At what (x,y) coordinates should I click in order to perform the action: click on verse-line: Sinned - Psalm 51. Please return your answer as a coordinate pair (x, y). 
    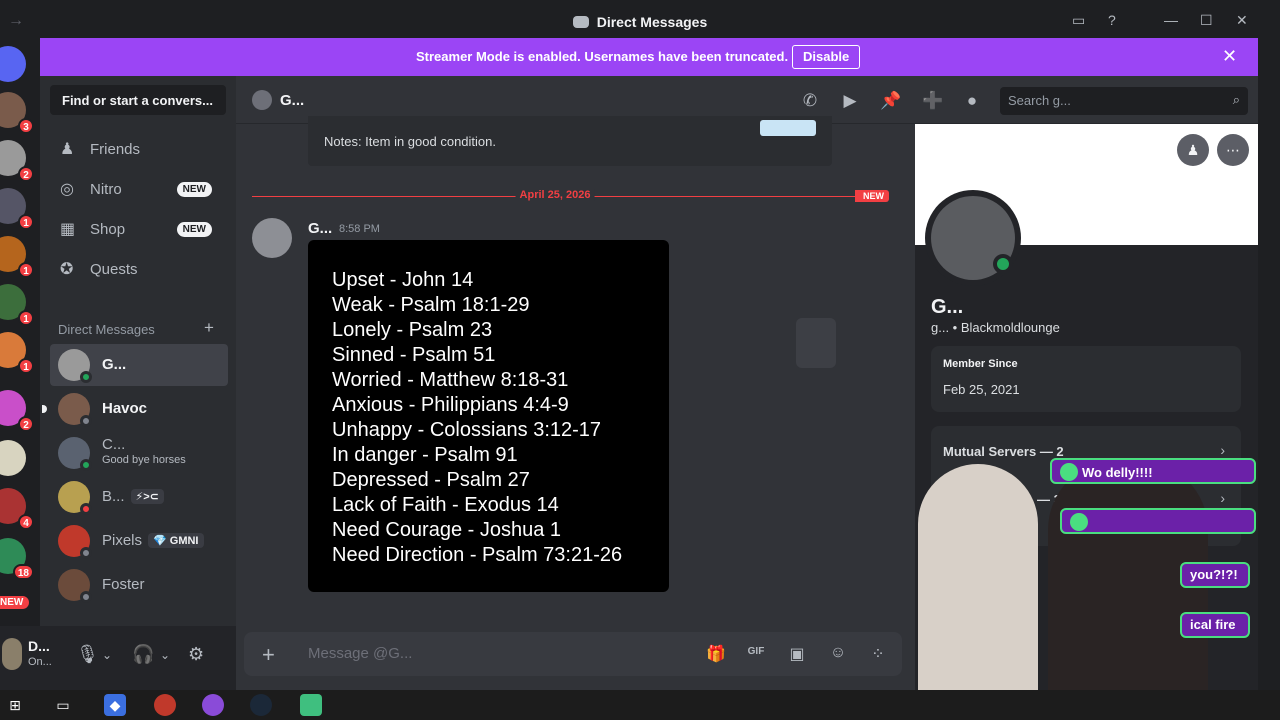
    Looking at the image, I should click on (414, 355).